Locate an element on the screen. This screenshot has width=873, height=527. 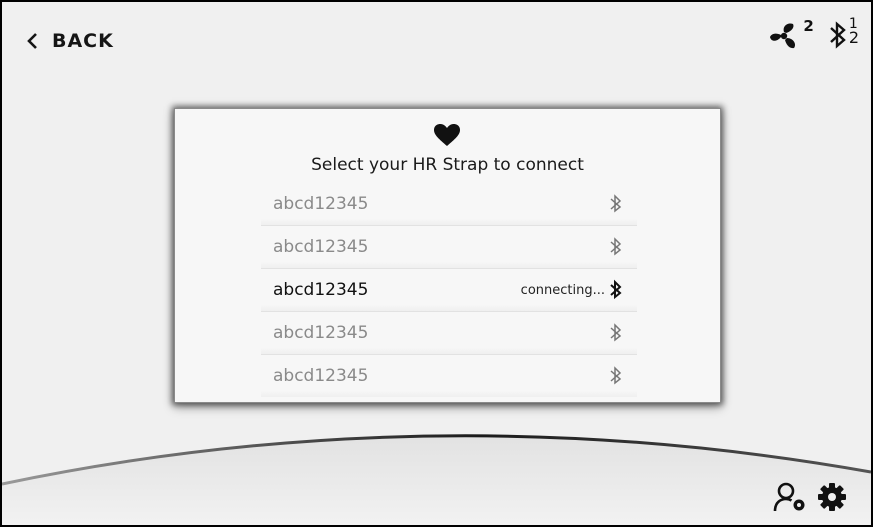
chevron-left-icon is located at coordinates (32, 41).